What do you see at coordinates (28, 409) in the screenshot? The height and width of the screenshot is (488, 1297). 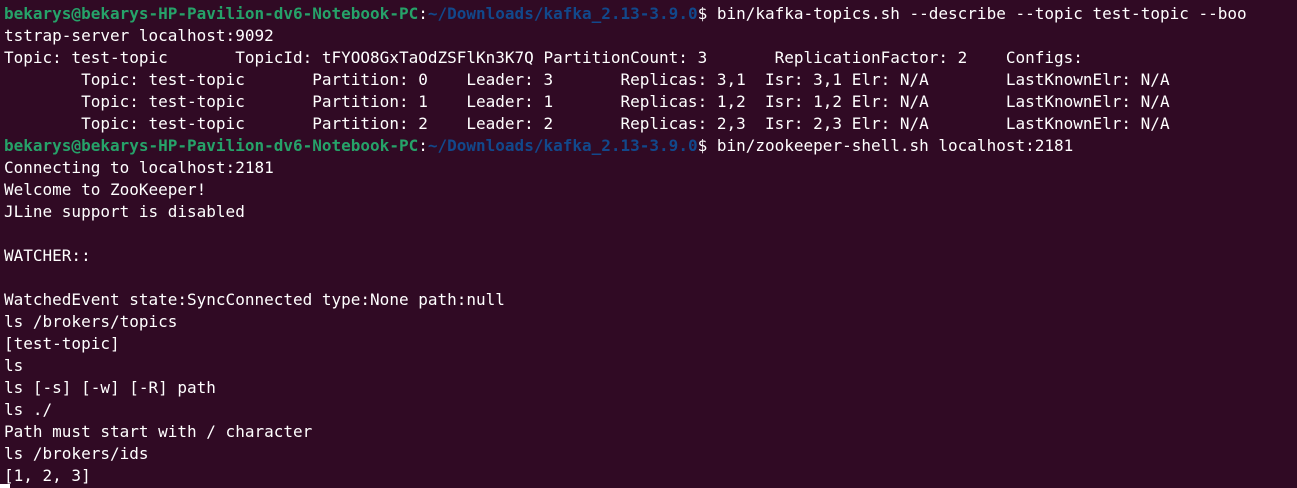 I see `output-line: ls ./` at bounding box center [28, 409].